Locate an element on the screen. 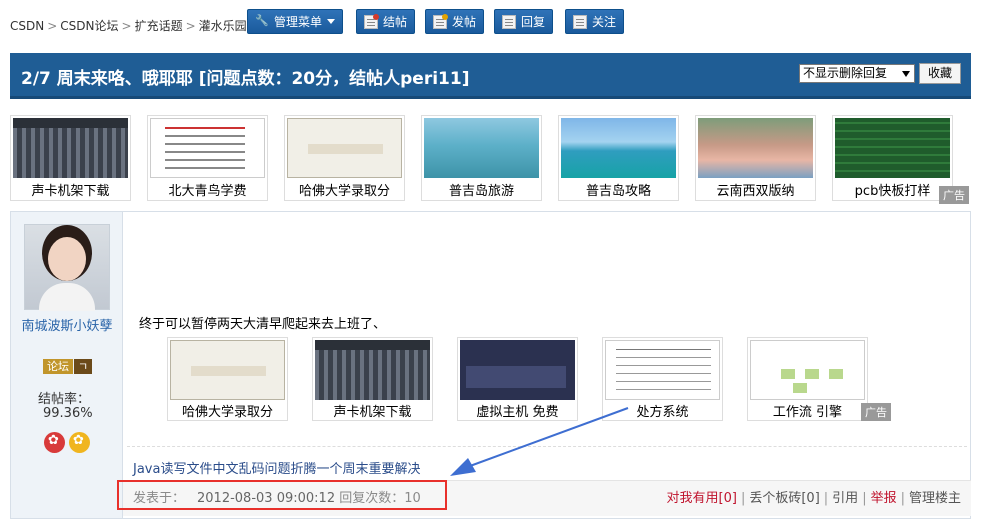 This screenshot has height=519, width=981. dropdown-arrow-icon is located at coordinates (906, 74).